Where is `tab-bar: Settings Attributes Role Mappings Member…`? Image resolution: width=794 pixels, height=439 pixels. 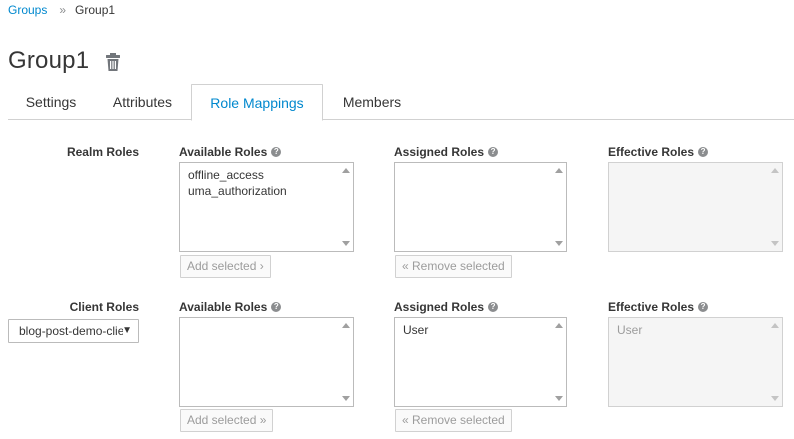
tab-bar: Settings Attributes Role Mappings Member… is located at coordinates (401, 102).